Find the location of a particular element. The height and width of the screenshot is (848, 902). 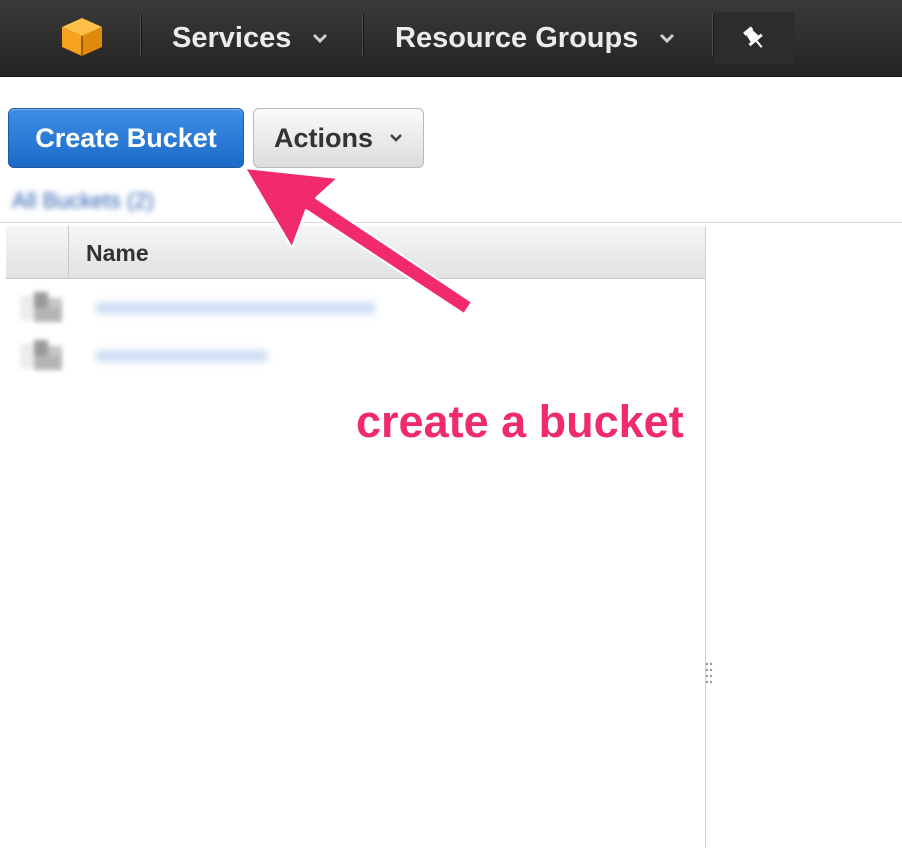

panel-resize-handle is located at coordinates (709, 673).